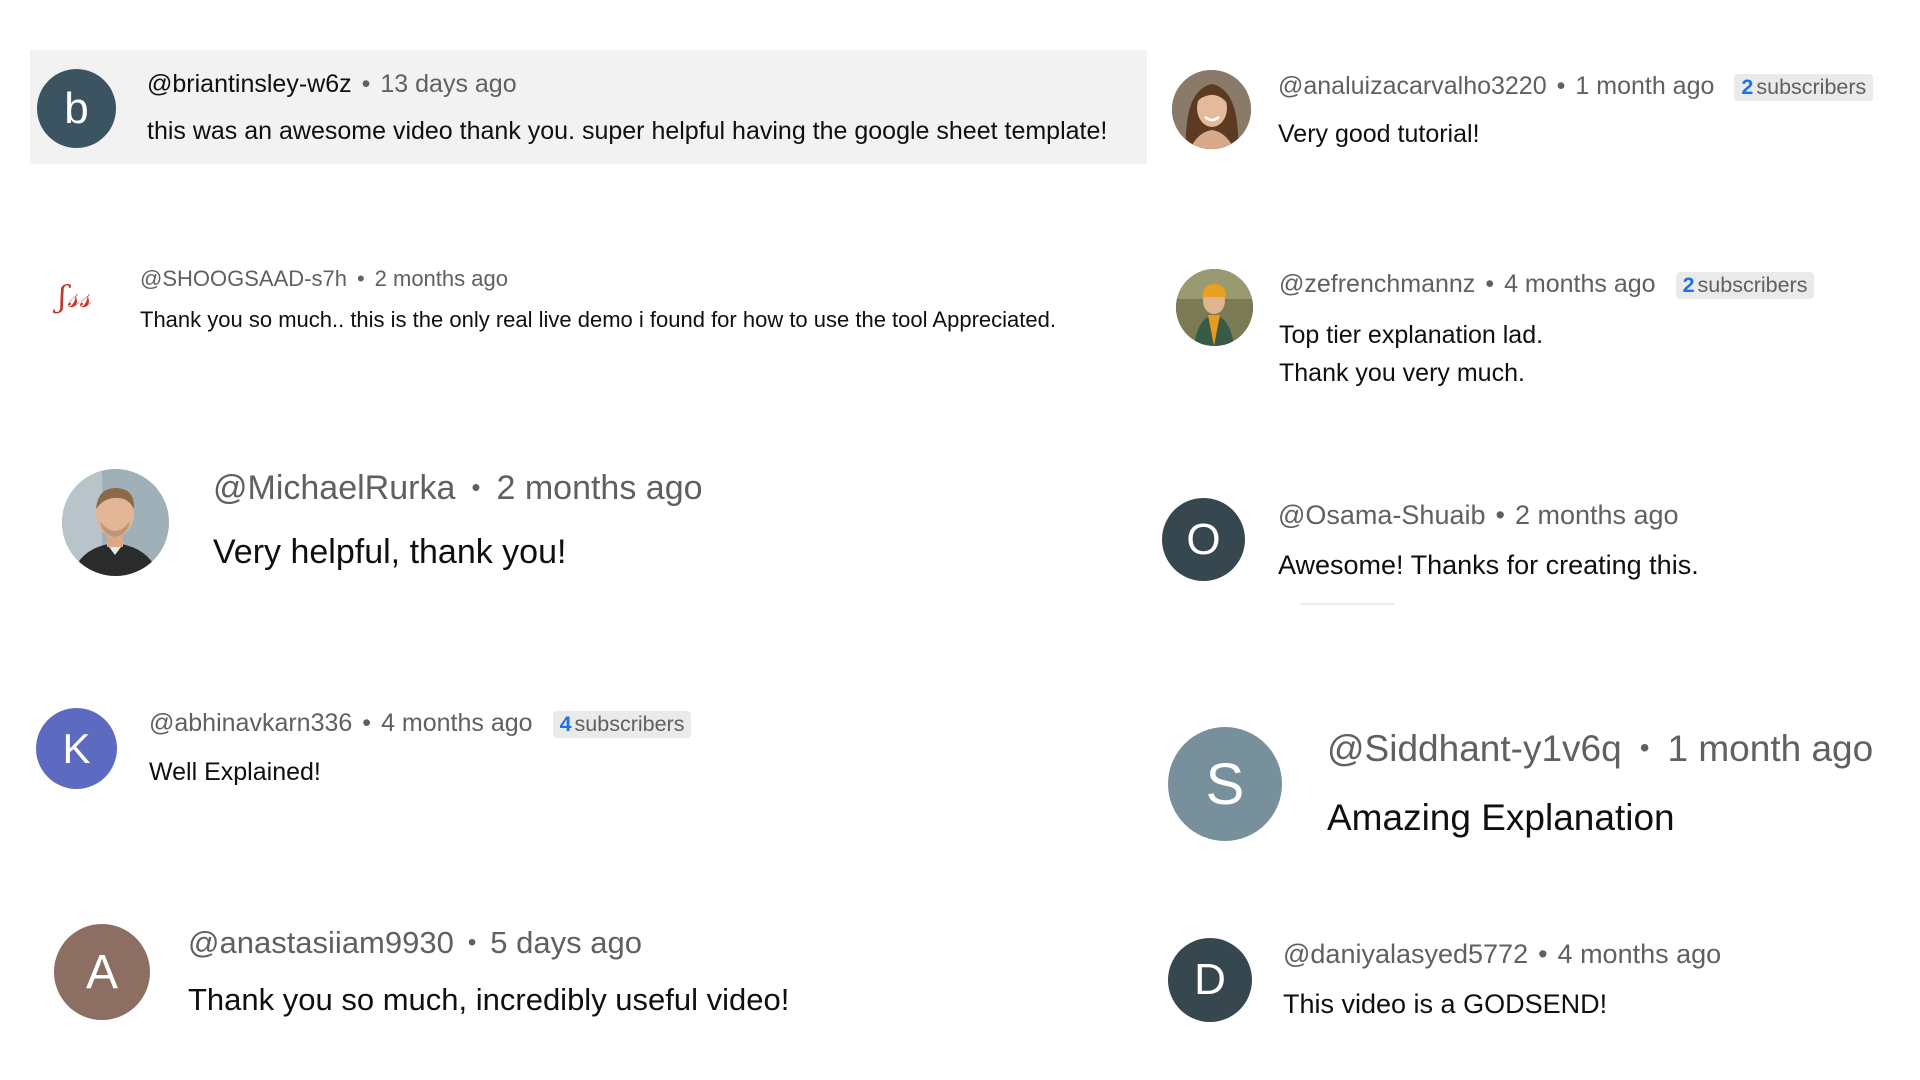  Describe the element at coordinates (458, 488) in the screenshot. I see `comment-meta: @MichaelRurka • 2 months ago` at that location.